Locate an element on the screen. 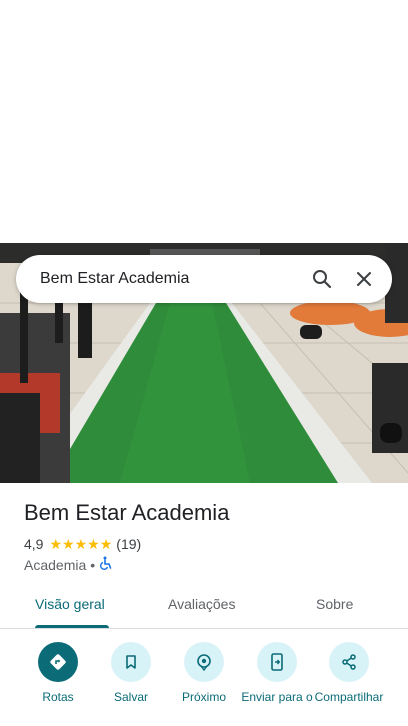 This screenshot has height=726, width=408. close-icon is located at coordinates (364, 279).